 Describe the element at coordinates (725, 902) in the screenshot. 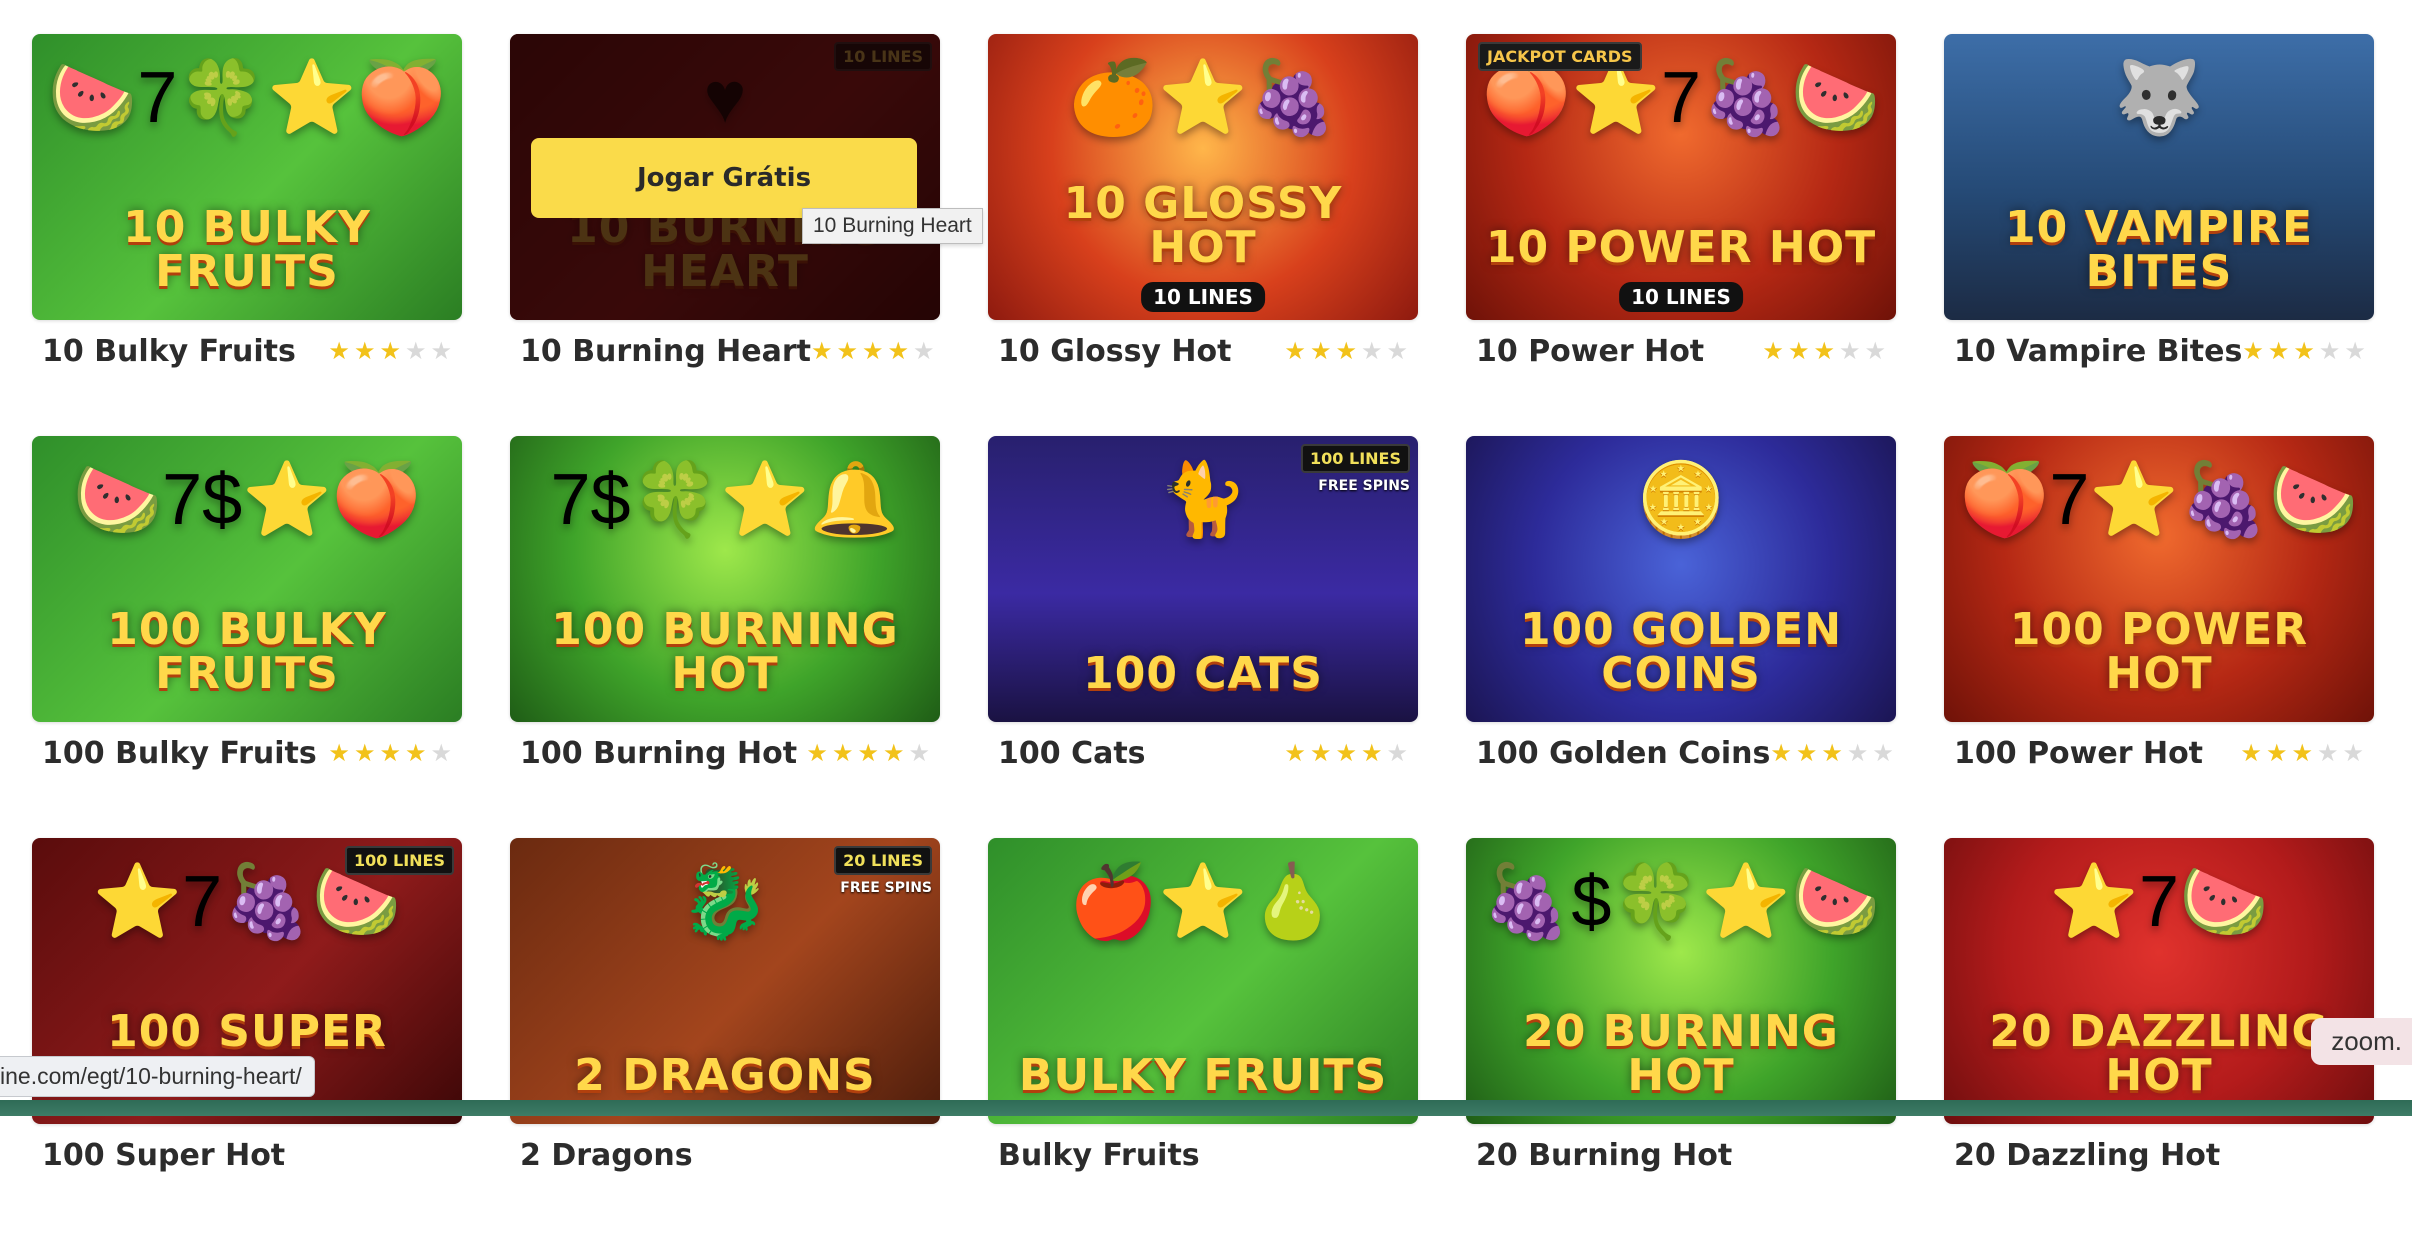

I see `game-art-icons: 🐉` at that location.